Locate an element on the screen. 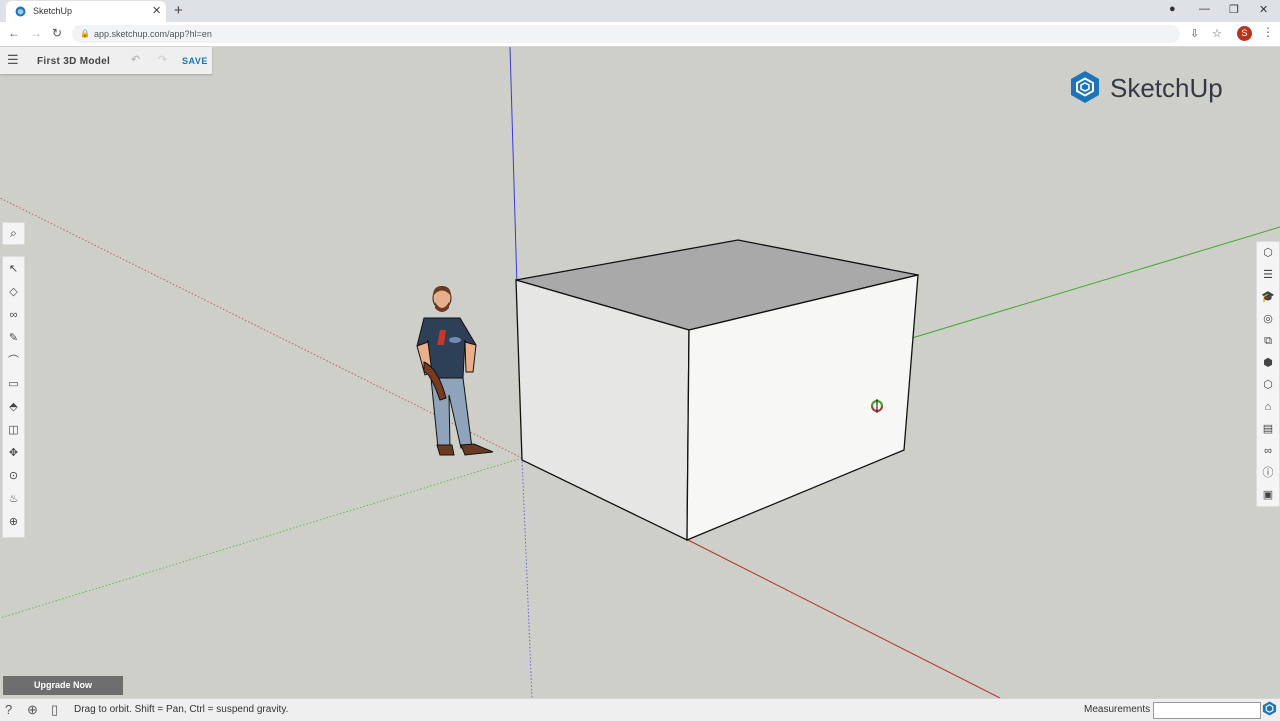  paint-bucket-icon: ♨ is located at coordinates (13, 499).